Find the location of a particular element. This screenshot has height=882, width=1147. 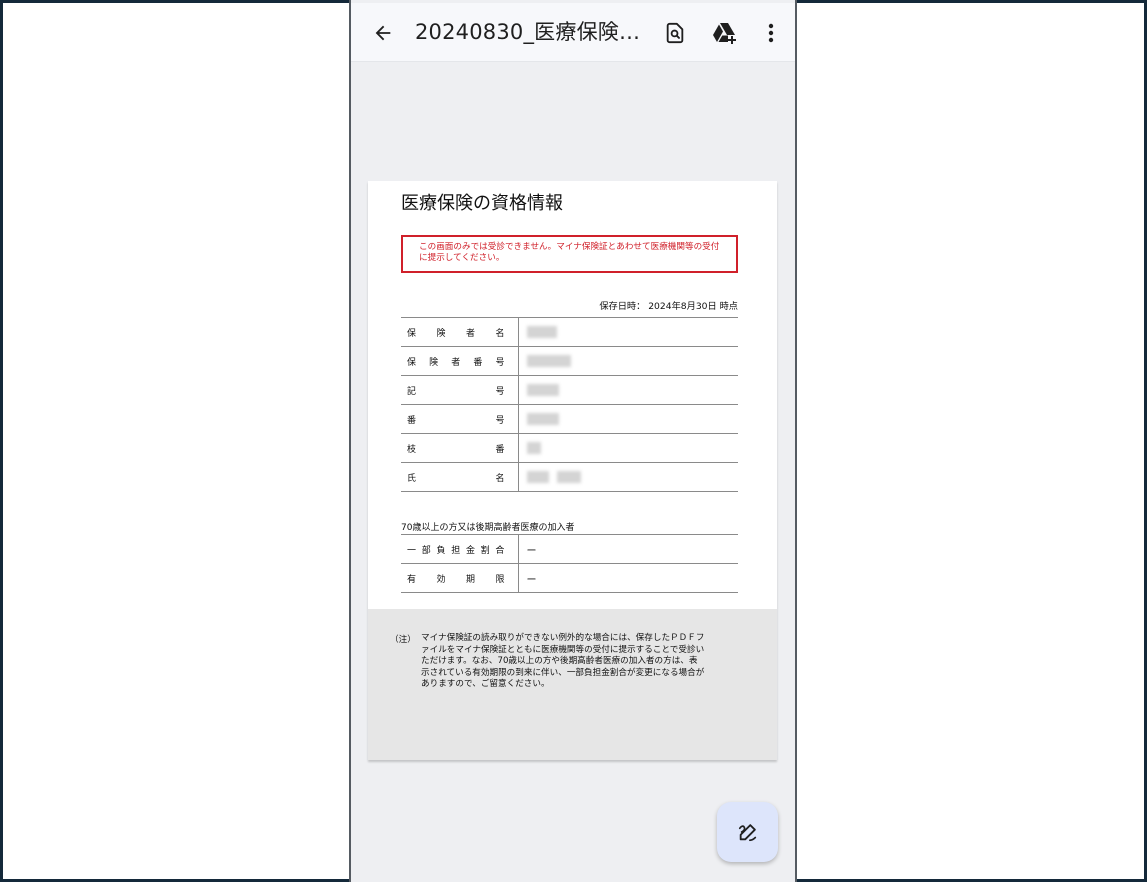

row-label: 保険者番号 is located at coordinates (460, 361).